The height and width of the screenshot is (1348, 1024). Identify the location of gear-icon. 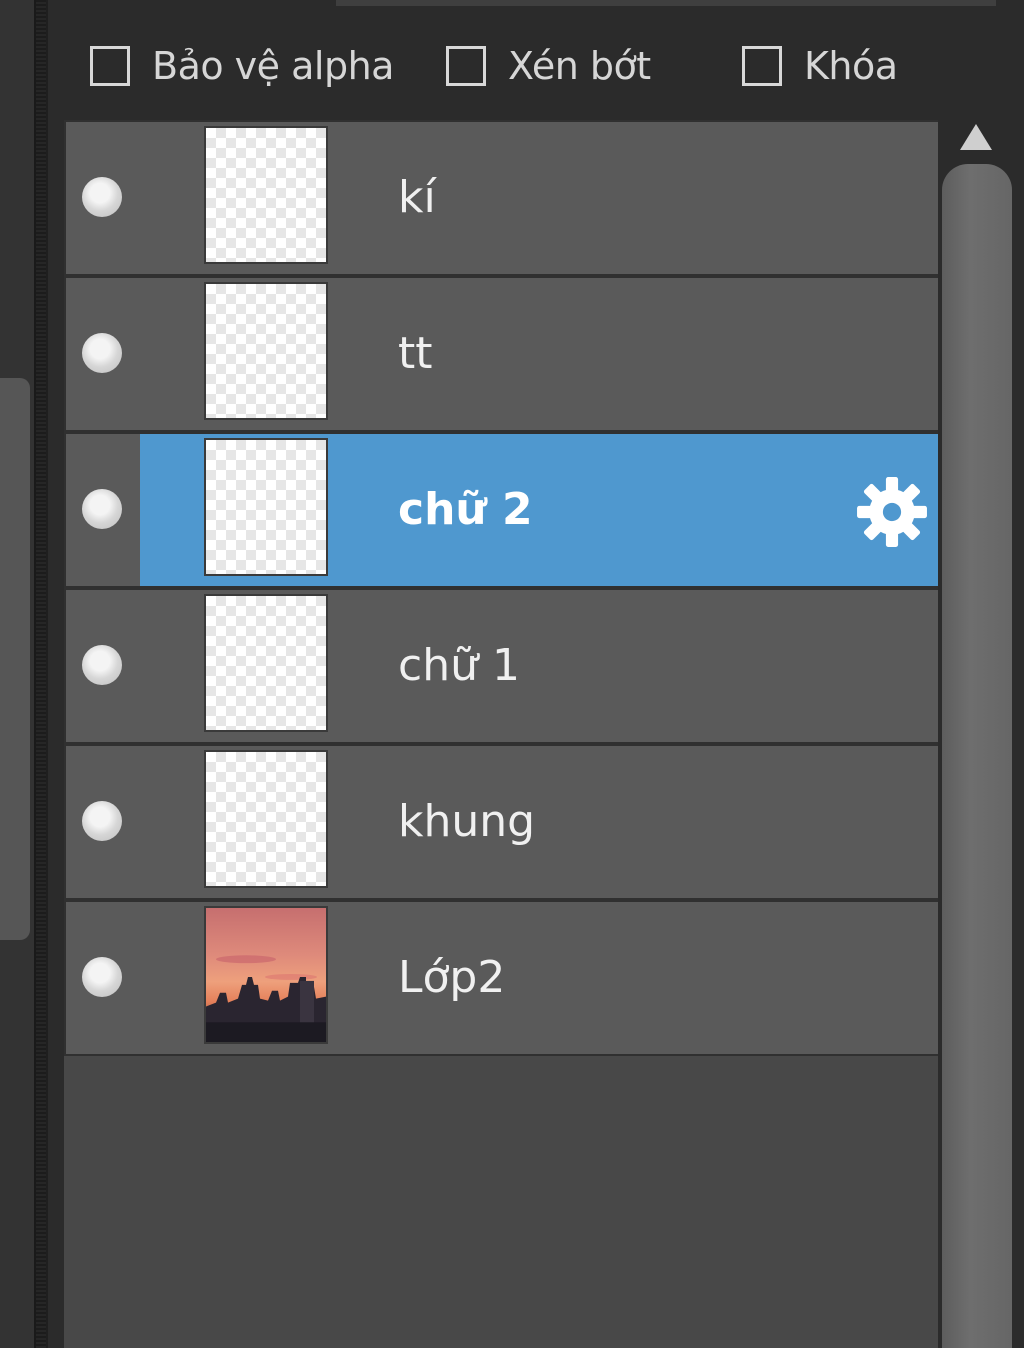
(892, 512).